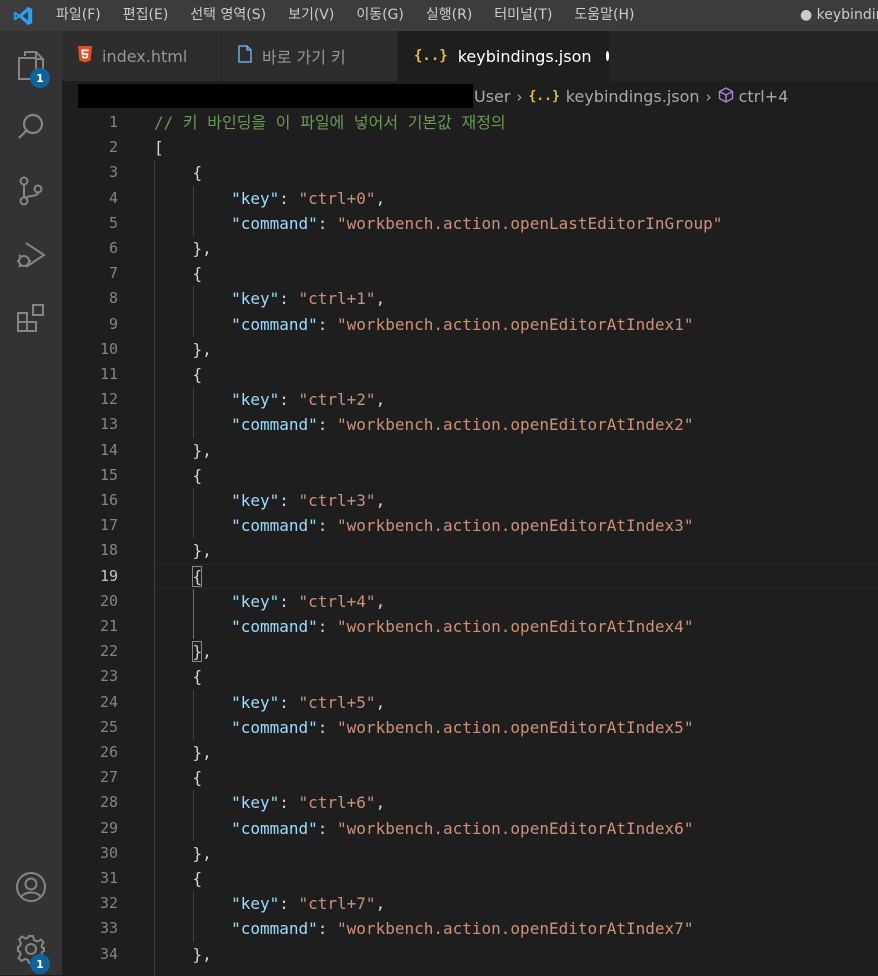  I want to click on code-punctuation: },, so click(183, 752).